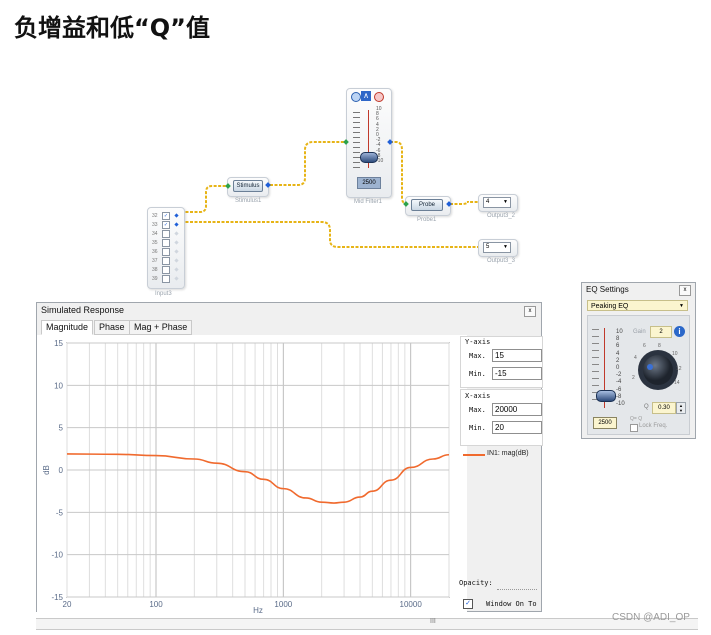 The image size is (711, 635). I want to click on x-axis-label: Hz, so click(258, 609).